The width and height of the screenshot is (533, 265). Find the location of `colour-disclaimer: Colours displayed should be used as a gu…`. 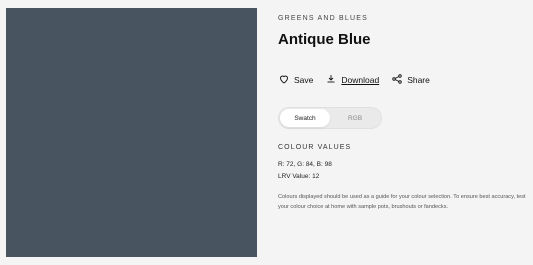

colour-disclaimer: Colours displayed should be used as a gu… is located at coordinates (402, 202).